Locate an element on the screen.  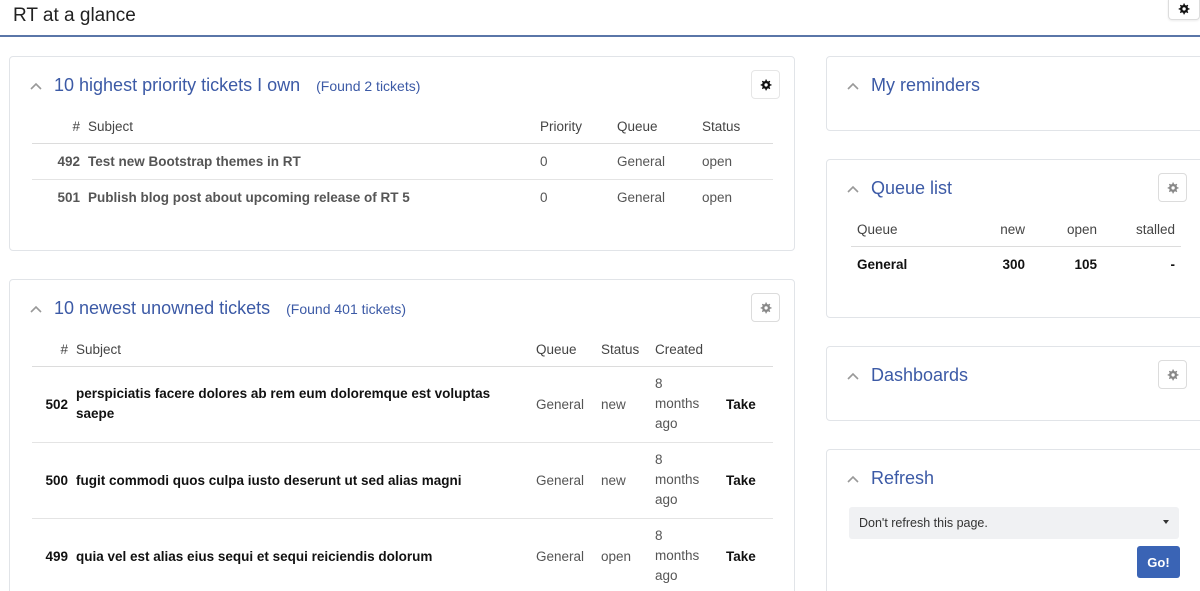
reminders-panel: My reminders is located at coordinates (1013, 93).